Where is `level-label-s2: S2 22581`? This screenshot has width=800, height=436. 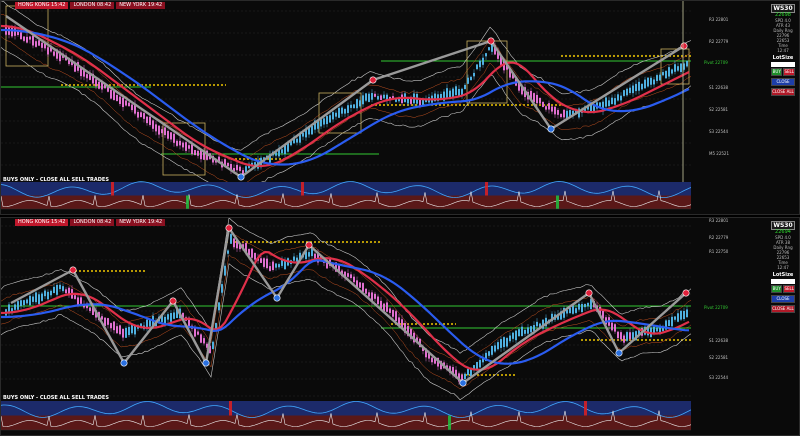
level-label-s2: S2 22581 is located at coordinates (719, 109).